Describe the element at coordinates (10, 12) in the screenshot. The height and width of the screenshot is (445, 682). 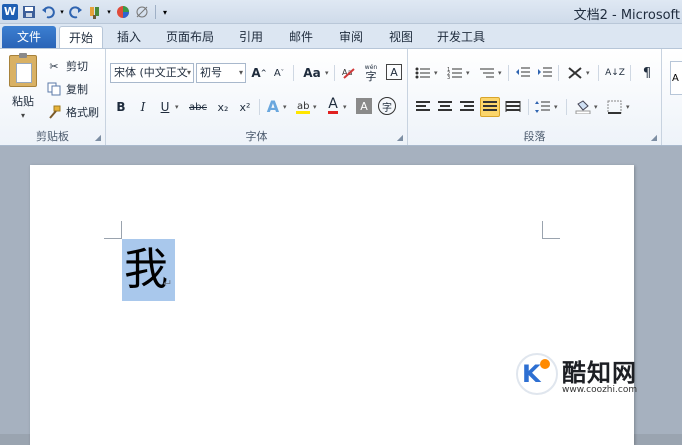
I see `word-logo-icon: W` at that location.